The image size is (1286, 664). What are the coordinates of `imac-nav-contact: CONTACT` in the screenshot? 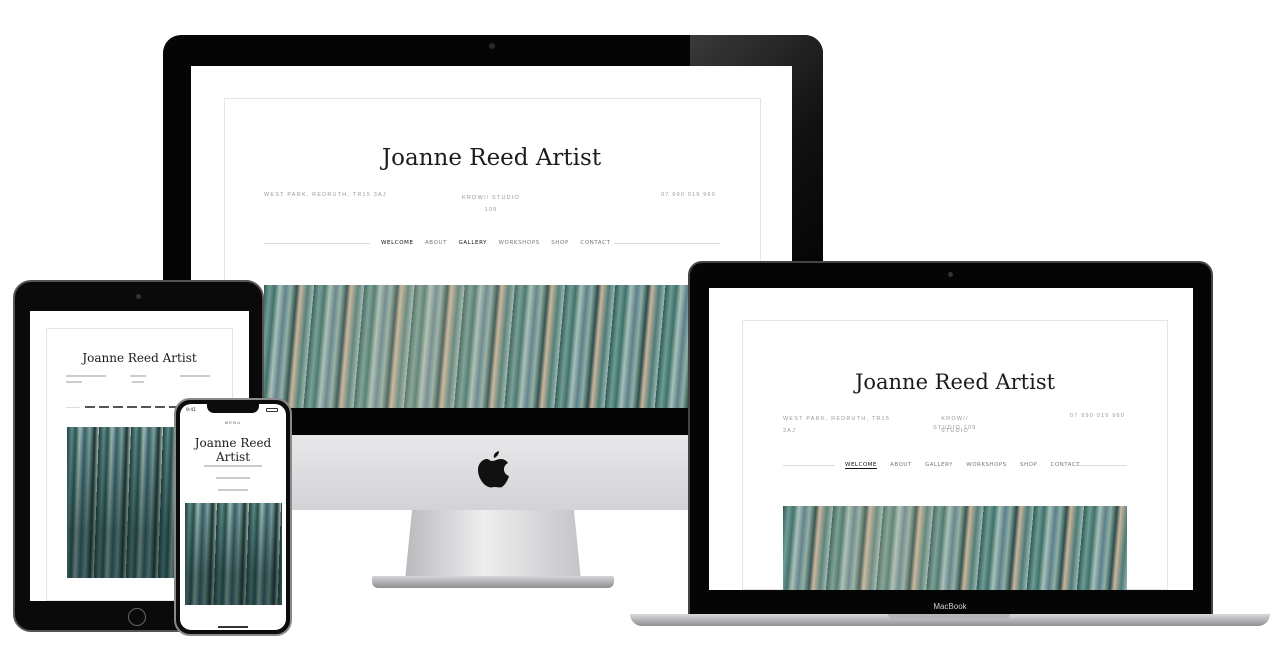 It's located at (595, 243).